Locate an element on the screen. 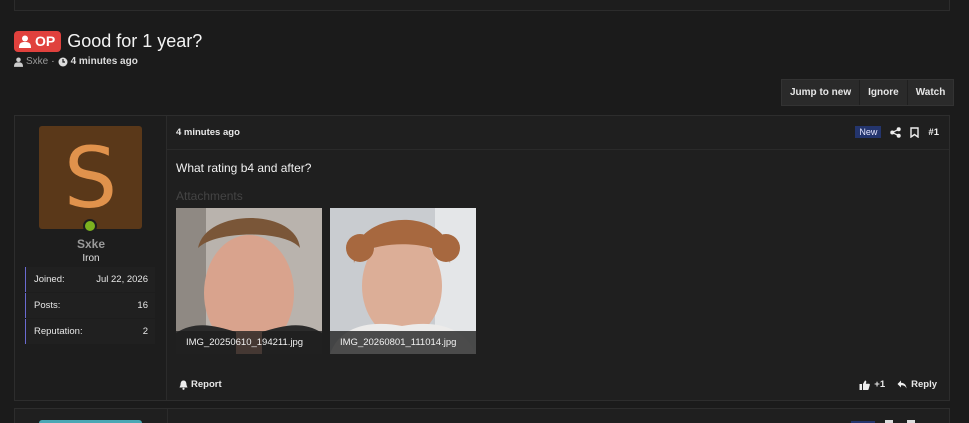 The image size is (969, 423). stat-joined: Joined: Jul 22, 2026 is located at coordinates (90, 279).